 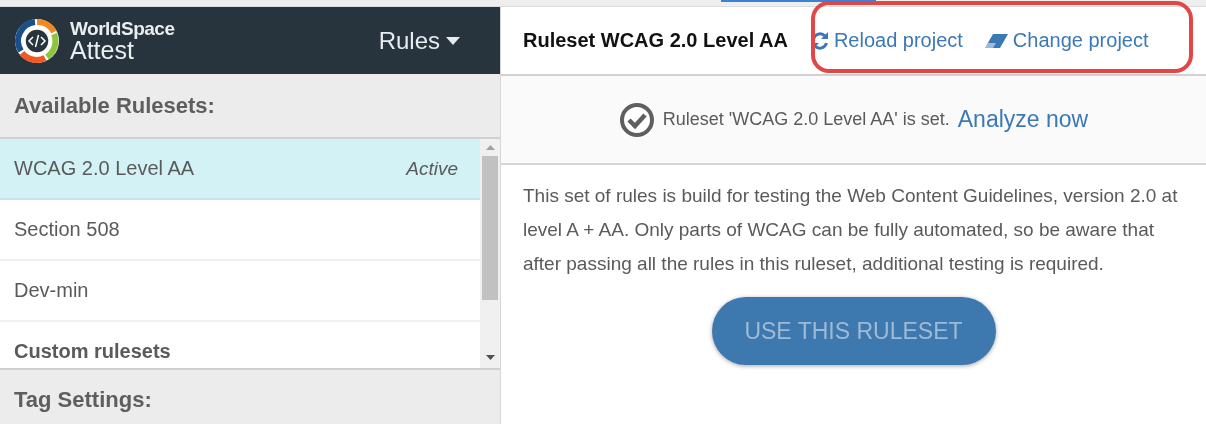 What do you see at coordinates (240, 169) in the screenshot?
I see `ruleset-item: WCAG 2.0 Level AA Active` at bounding box center [240, 169].